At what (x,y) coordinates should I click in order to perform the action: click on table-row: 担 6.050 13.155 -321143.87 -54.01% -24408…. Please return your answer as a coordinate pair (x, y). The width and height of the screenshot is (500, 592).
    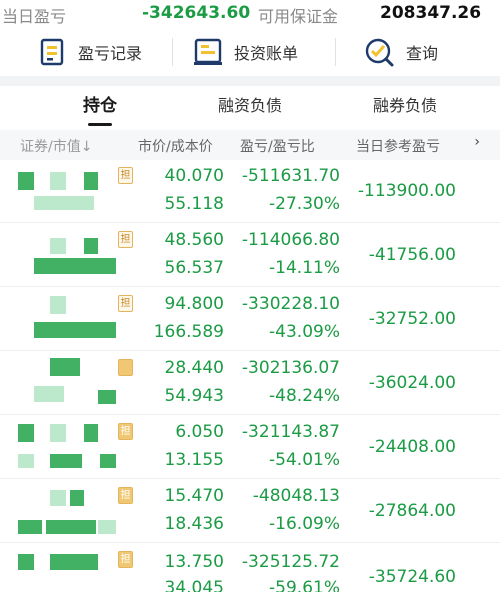
    Looking at the image, I should click on (250, 447).